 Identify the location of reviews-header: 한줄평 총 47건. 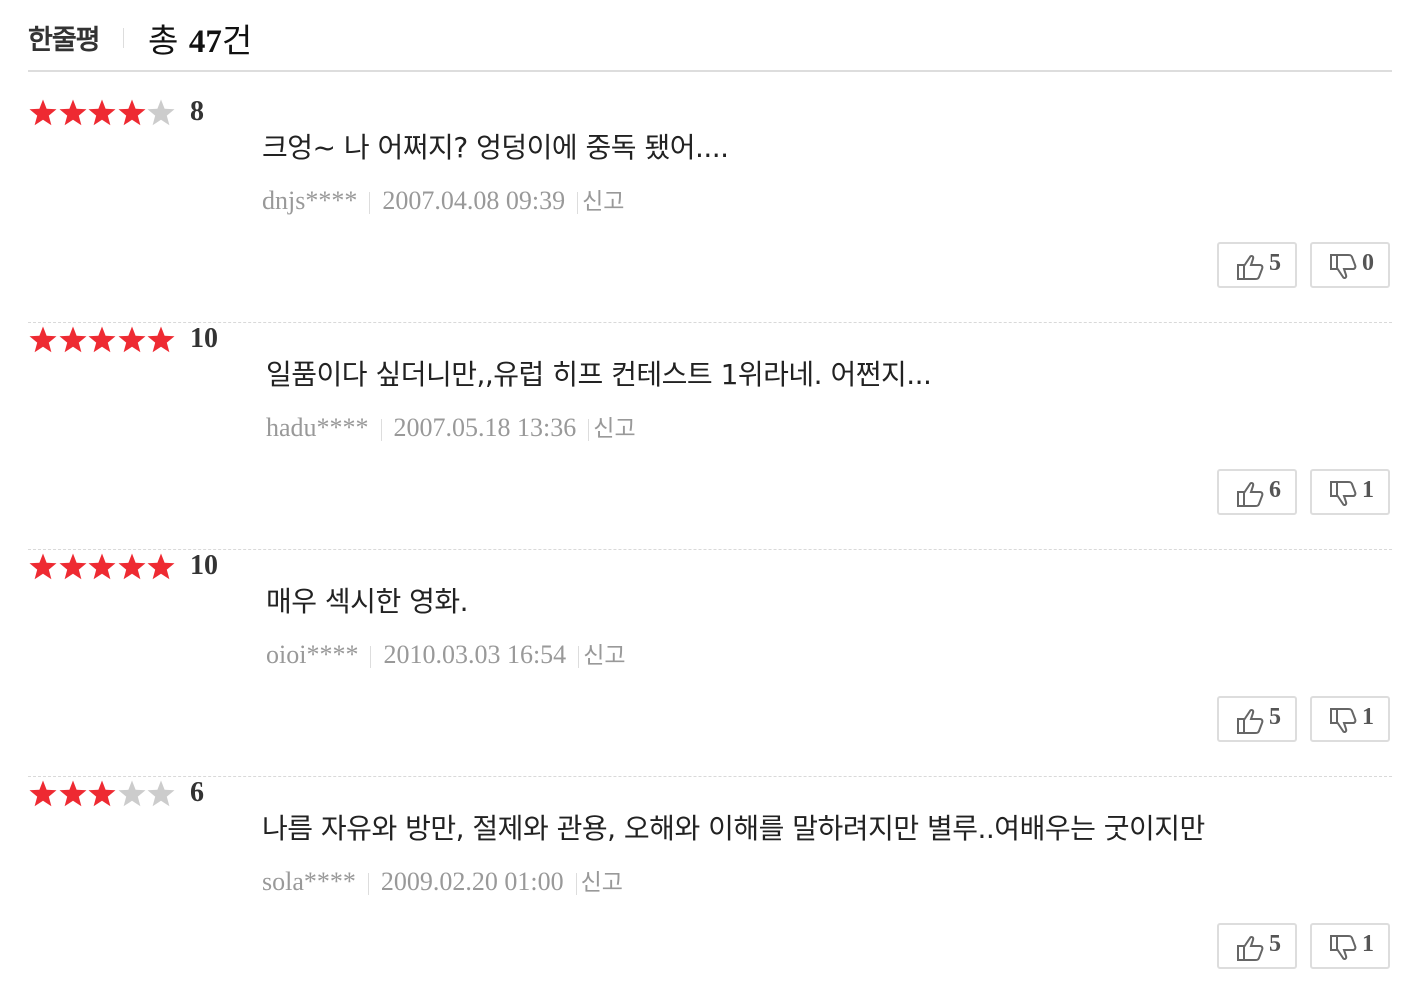
(710, 42).